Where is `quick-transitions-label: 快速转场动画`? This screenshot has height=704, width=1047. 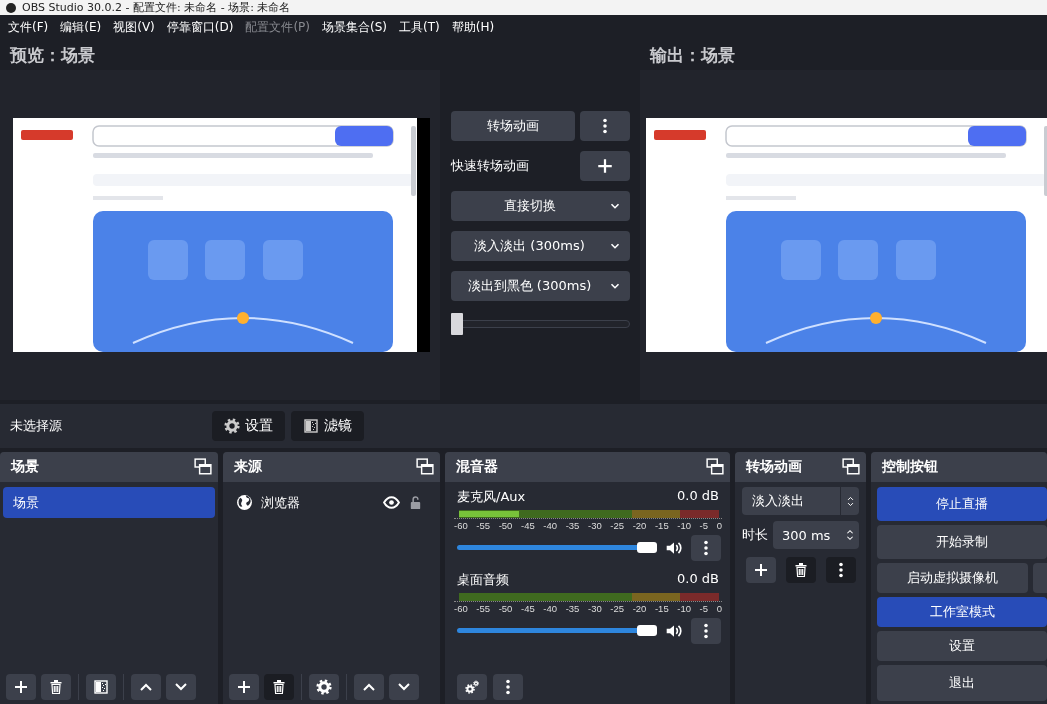 quick-transitions-label: 快速转场动画 is located at coordinates (490, 166).